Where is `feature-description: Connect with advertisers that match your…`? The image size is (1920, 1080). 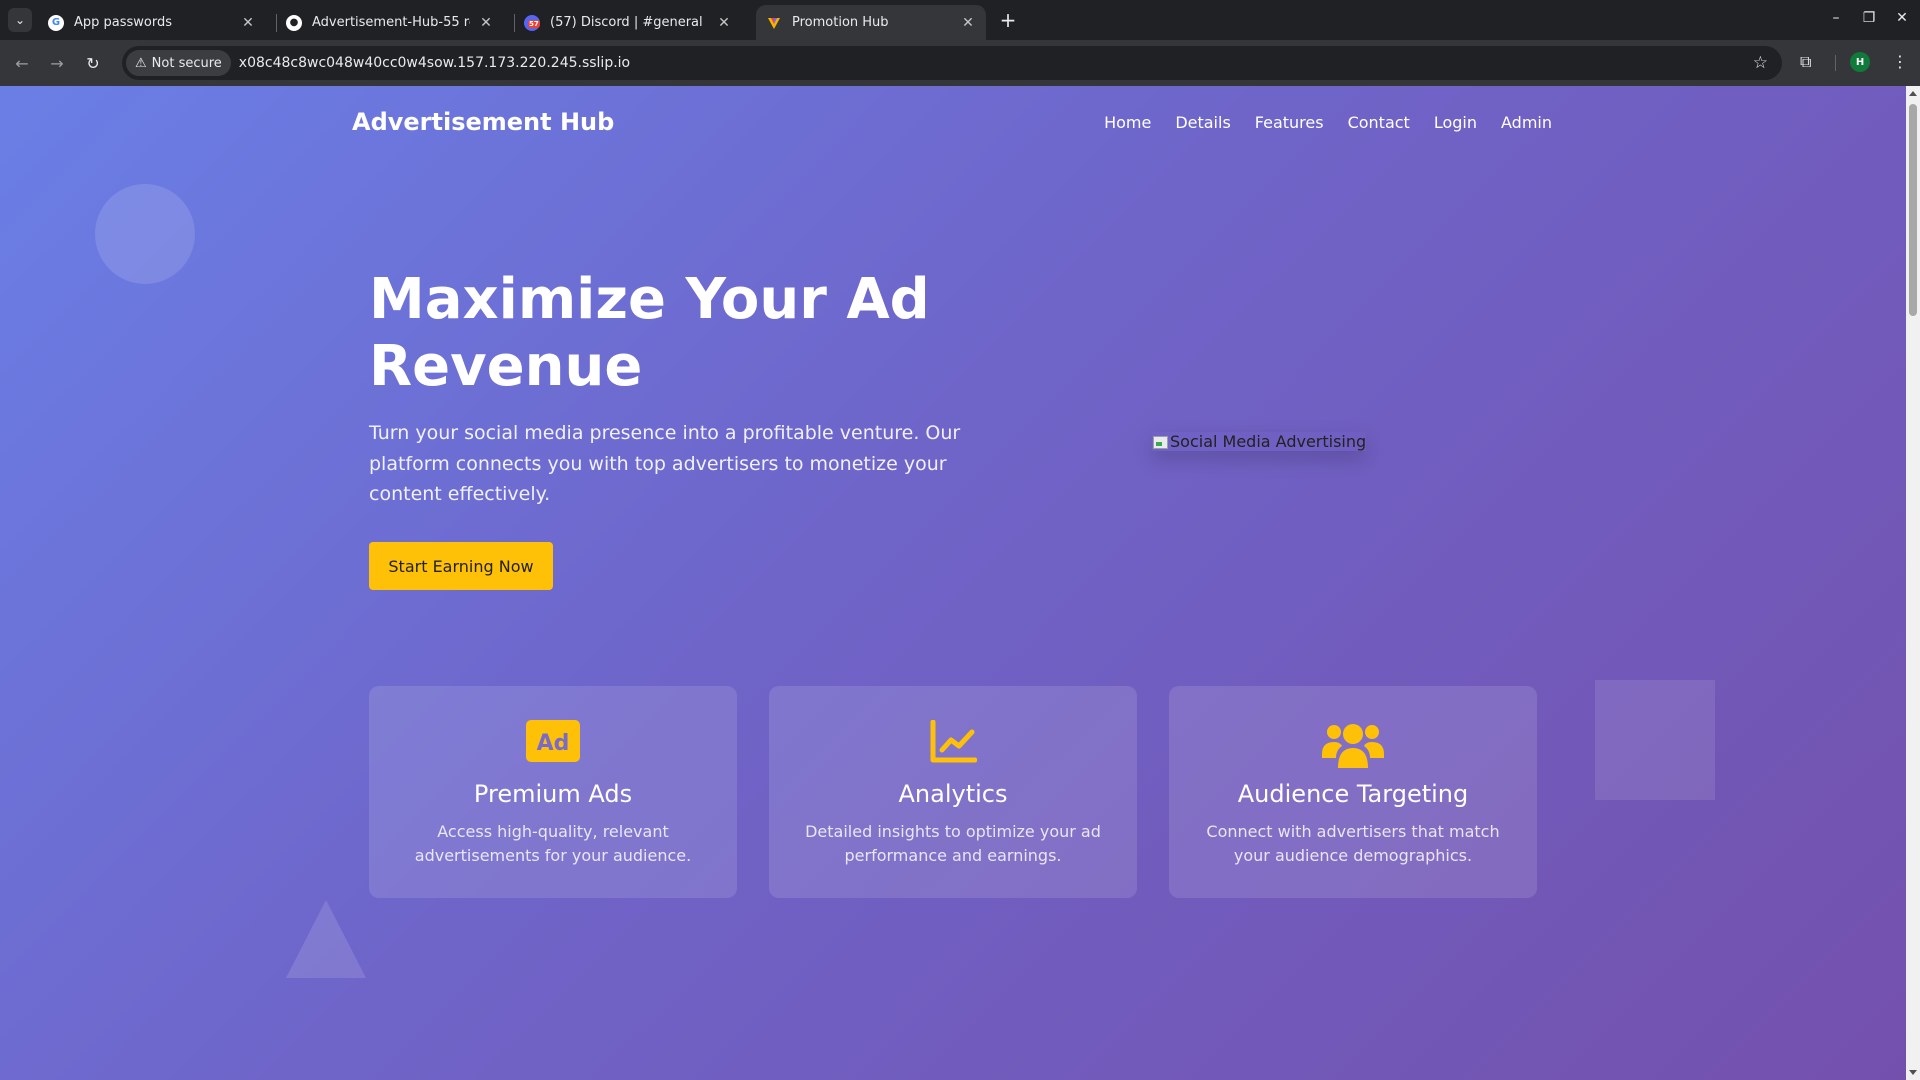 feature-description: Connect with advertisers that match your… is located at coordinates (1353, 843).